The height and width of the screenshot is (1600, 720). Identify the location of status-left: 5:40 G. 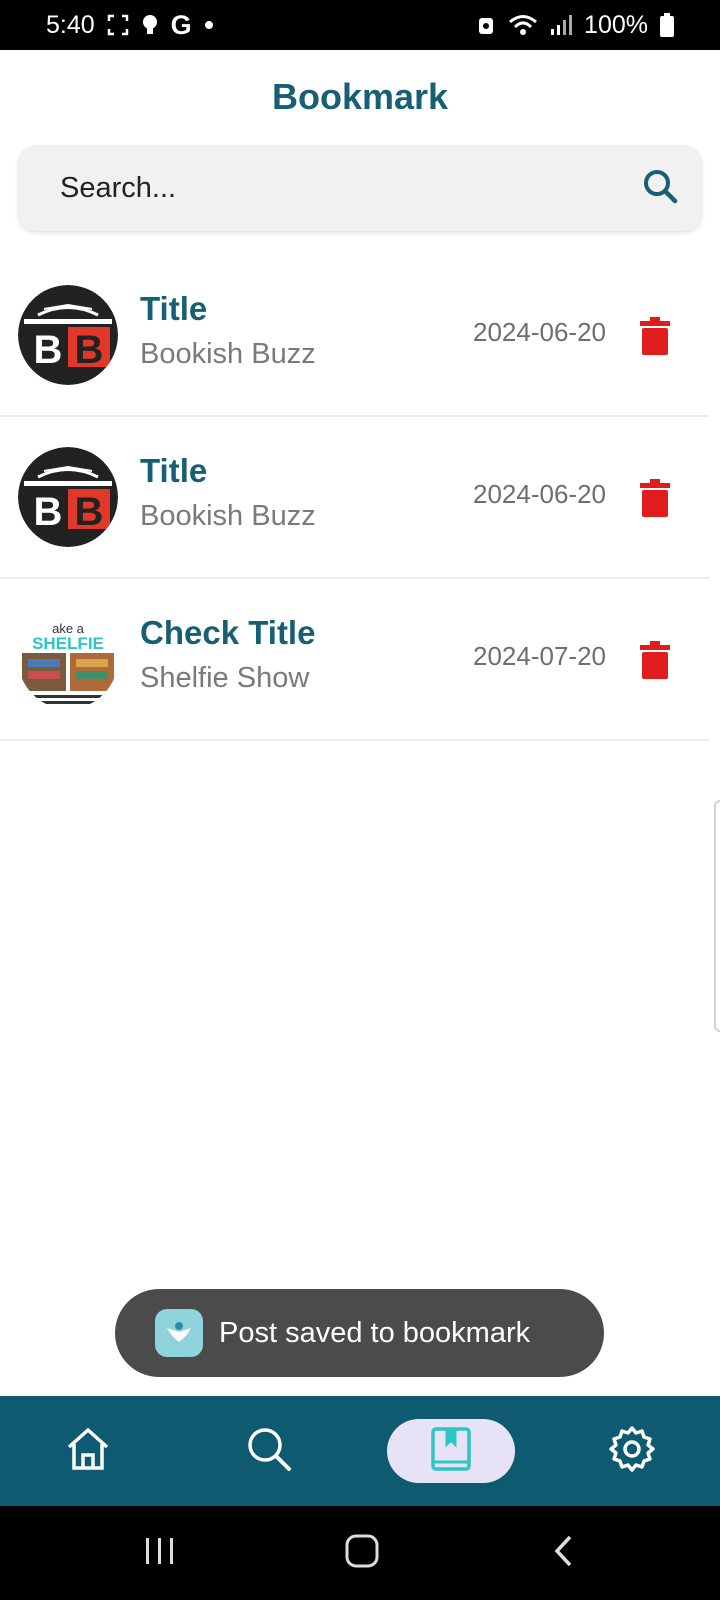
(130, 25).